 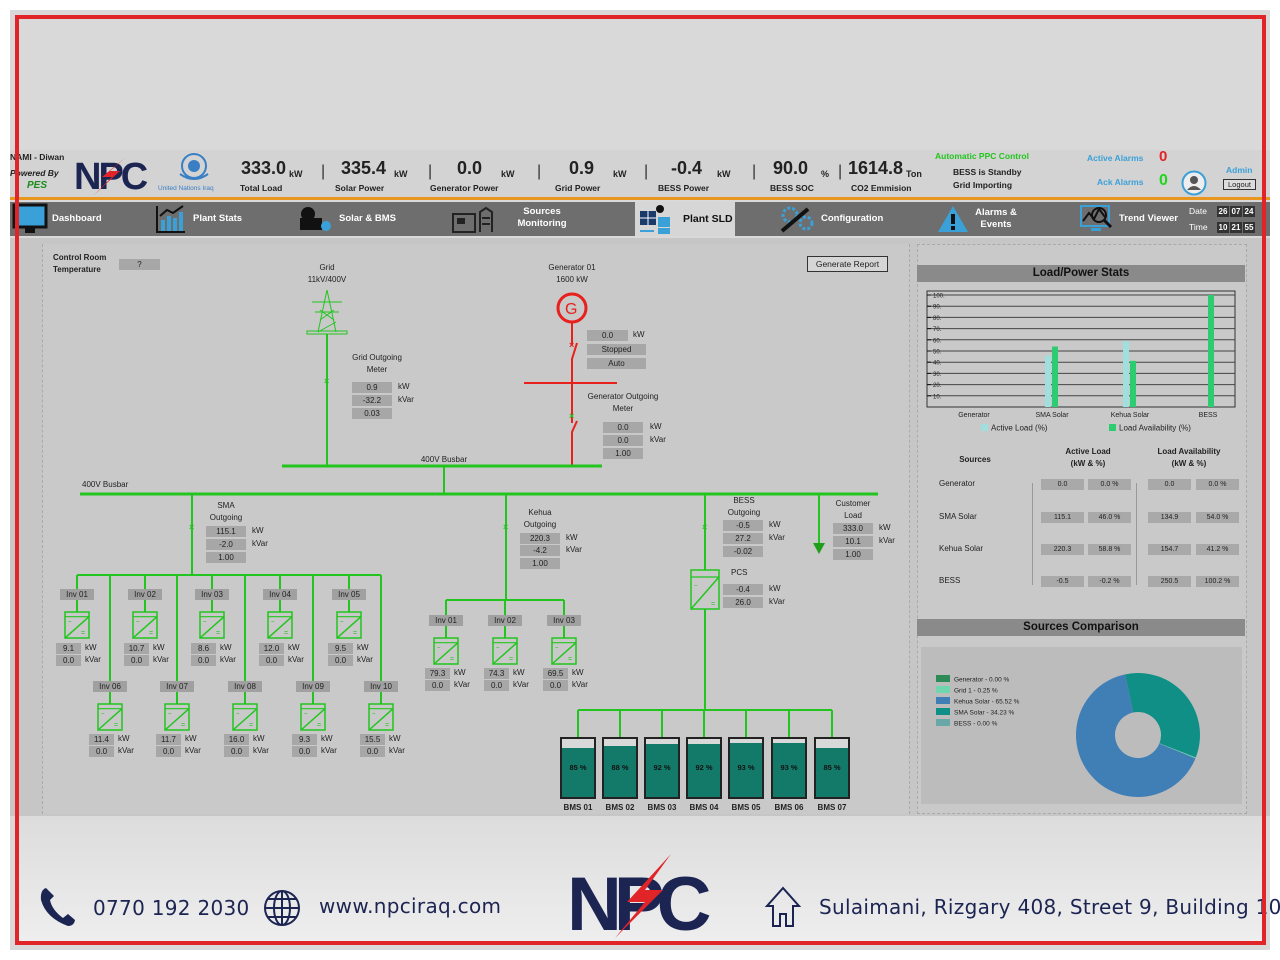 I want to click on battery-soc: 85 %, so click(x=578, y=767).